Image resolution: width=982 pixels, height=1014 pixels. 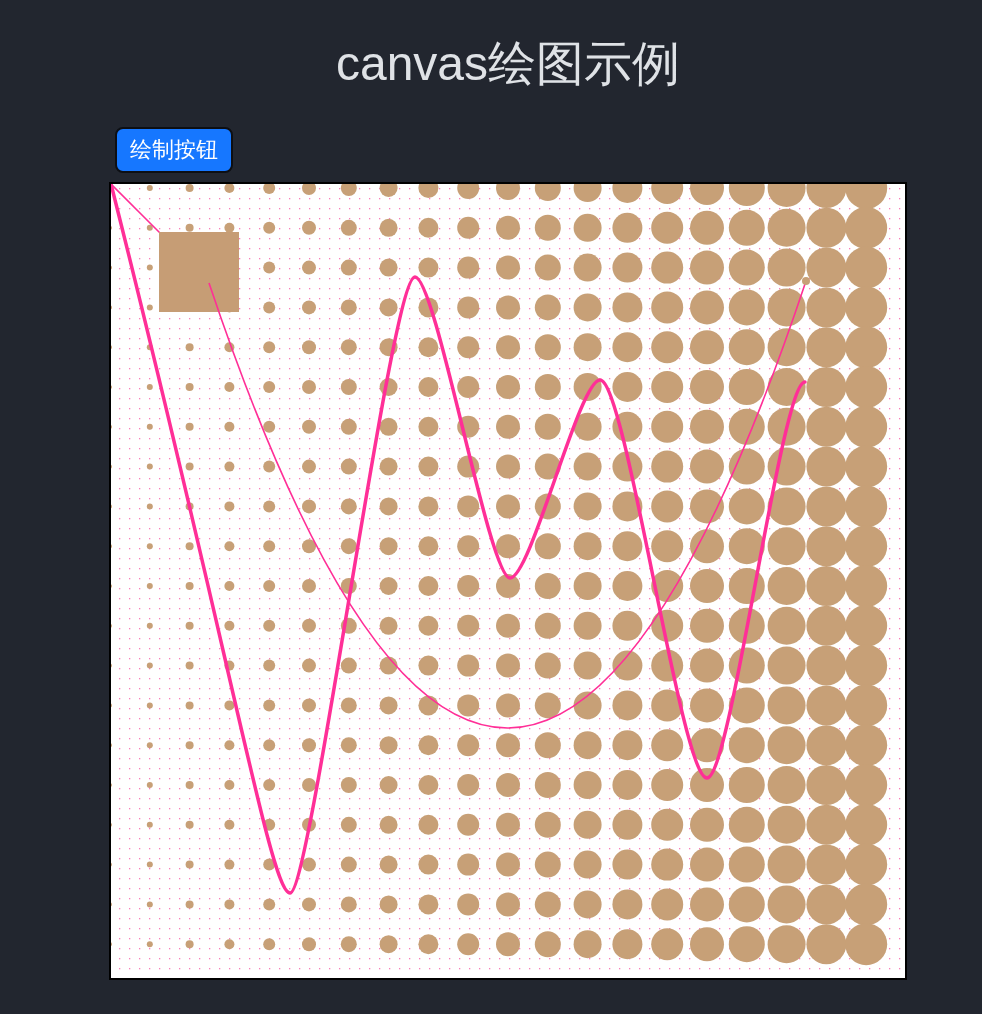 What do you see at coordinates (174, 150) in the screenshot?
I see `draw-button: 绘制按钮` at bounding box center [174, 150].